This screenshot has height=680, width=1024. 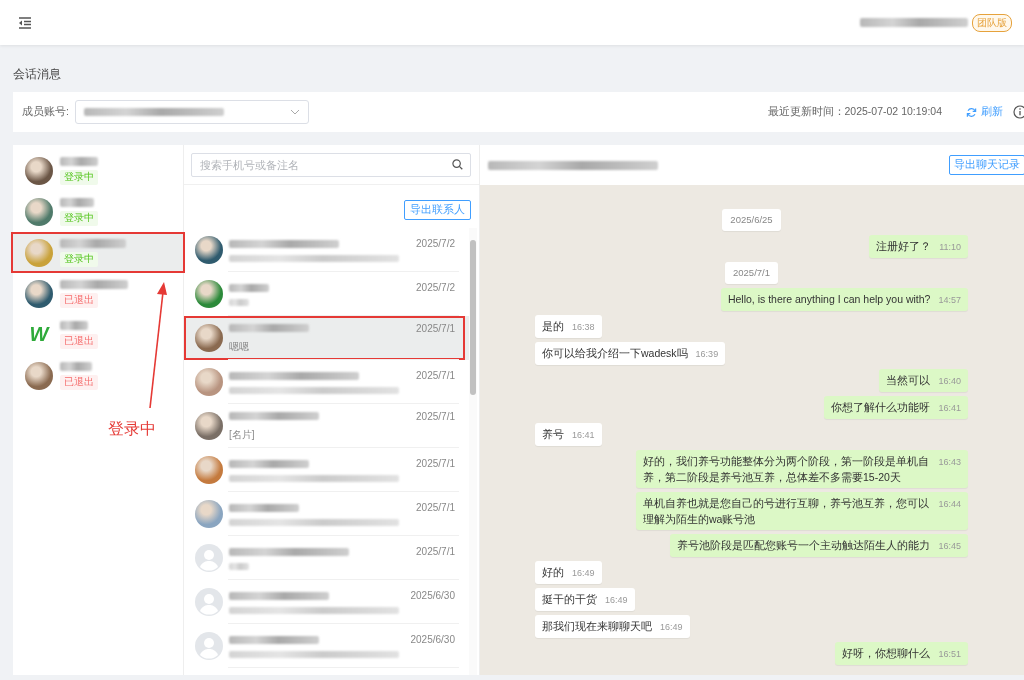 What do you see at coordinates (971, 112) in the screenshot?
I see `refresh-icon` at bounding box center [971, 112].